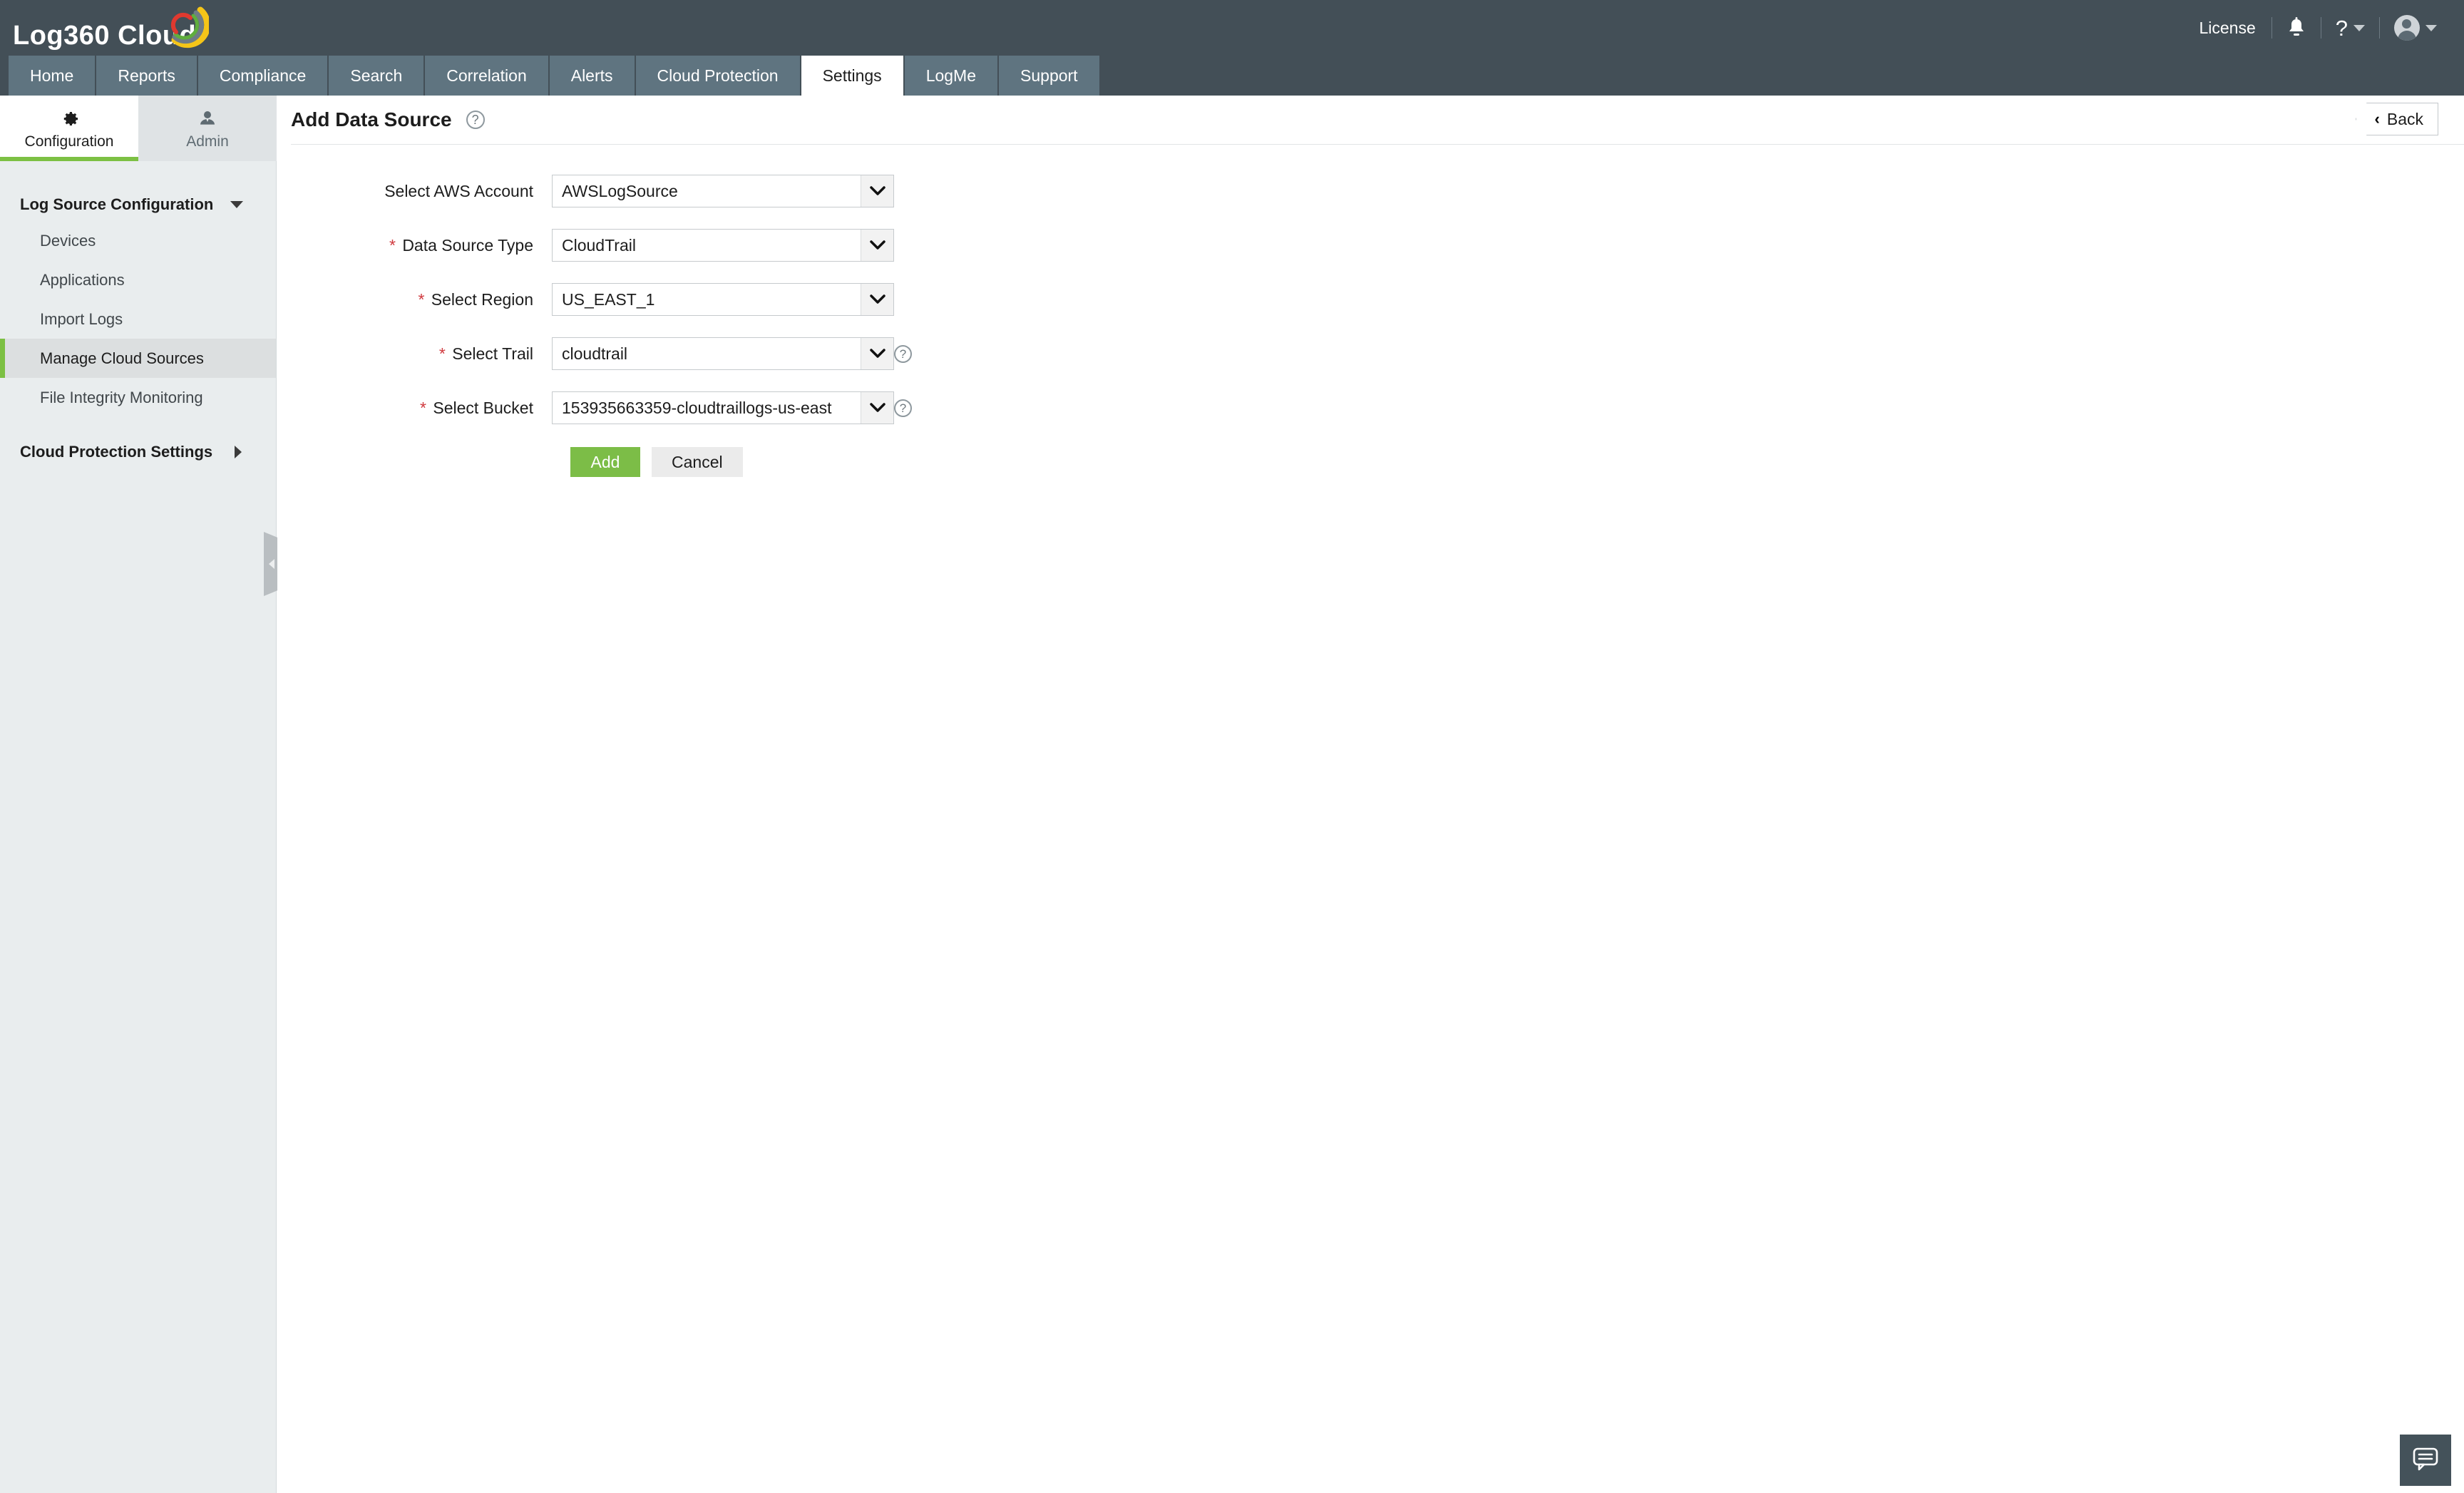 This screenshot has width=2464, height=1493. I want to click on sidebar-group-label: Cloud Protection Settings, so click(116, 452).